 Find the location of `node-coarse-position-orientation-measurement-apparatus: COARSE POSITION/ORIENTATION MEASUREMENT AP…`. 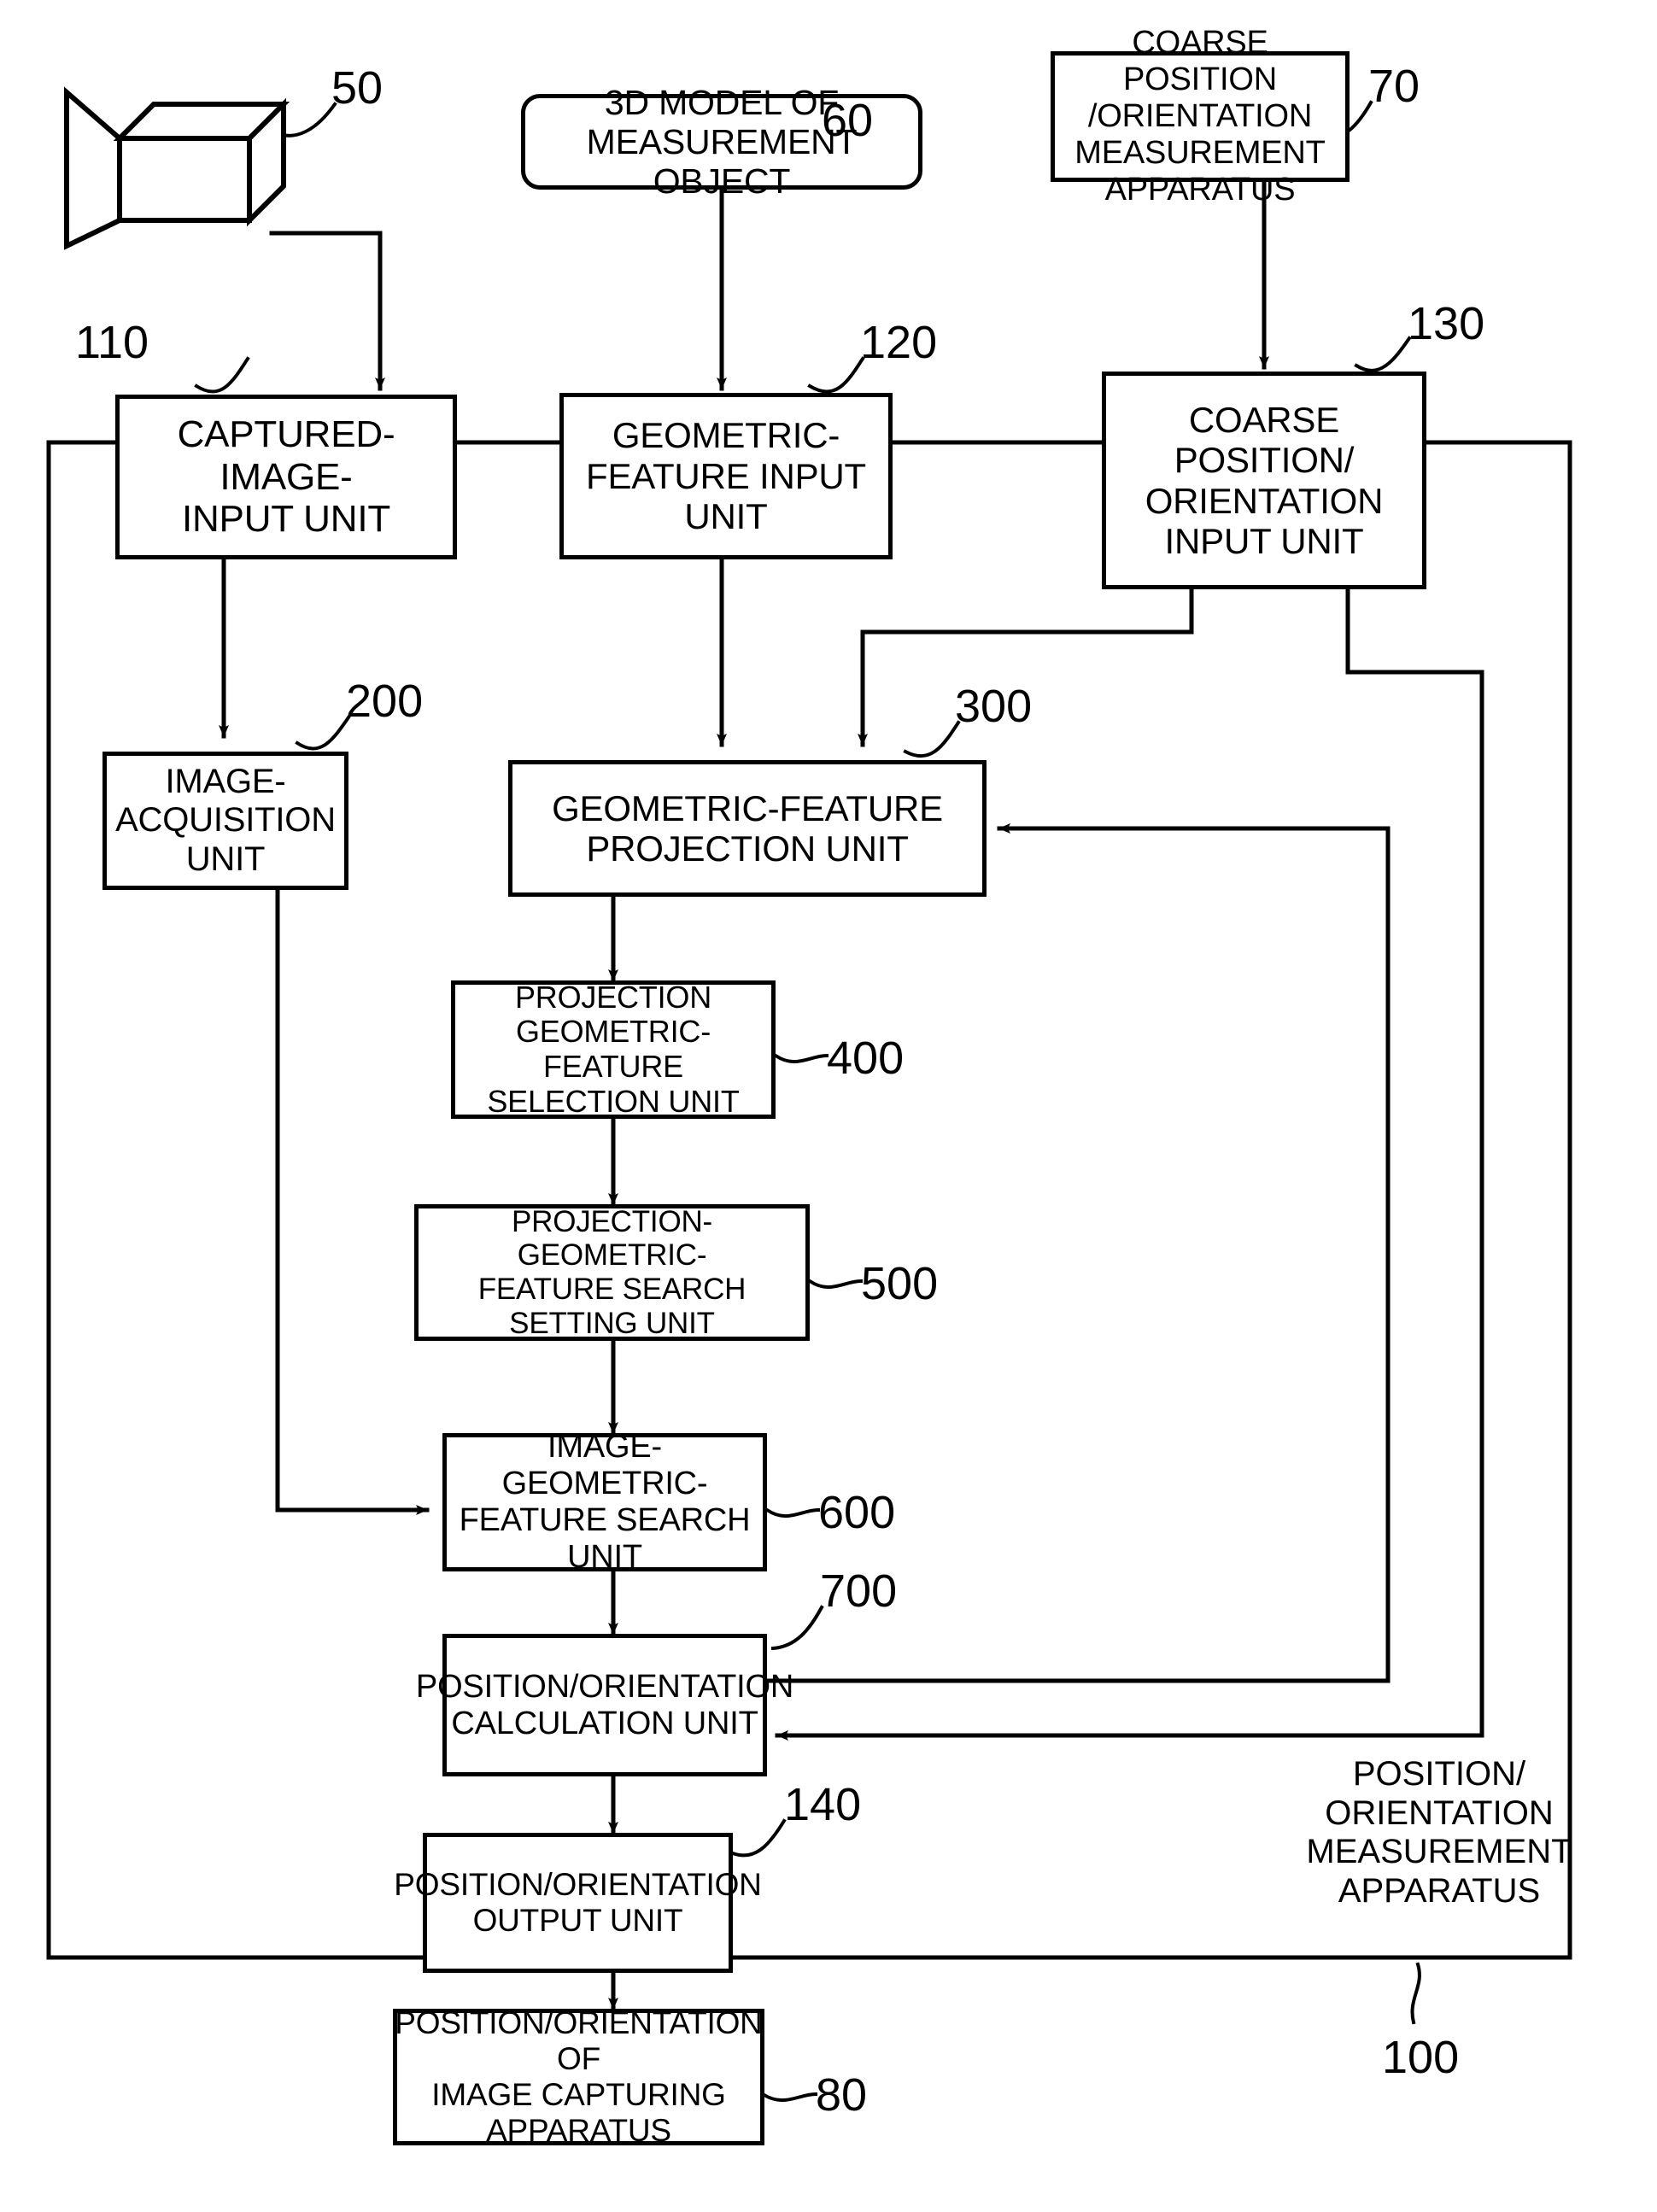

node-coarse-position-orientation-measurement-apparatus: COARSE POSITION/ORIENTATION MEASUREMENT AP… is located at coordinates (1200, 116).